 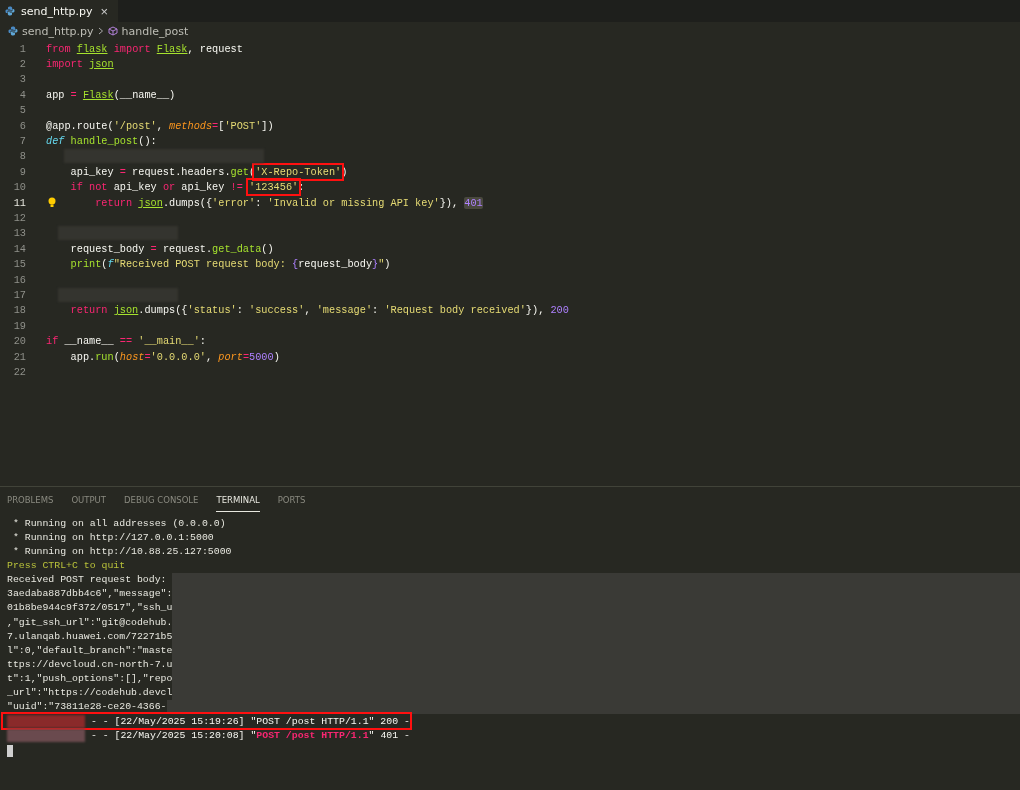 I want to click on line-number: 6, so click(x=22, y=125).